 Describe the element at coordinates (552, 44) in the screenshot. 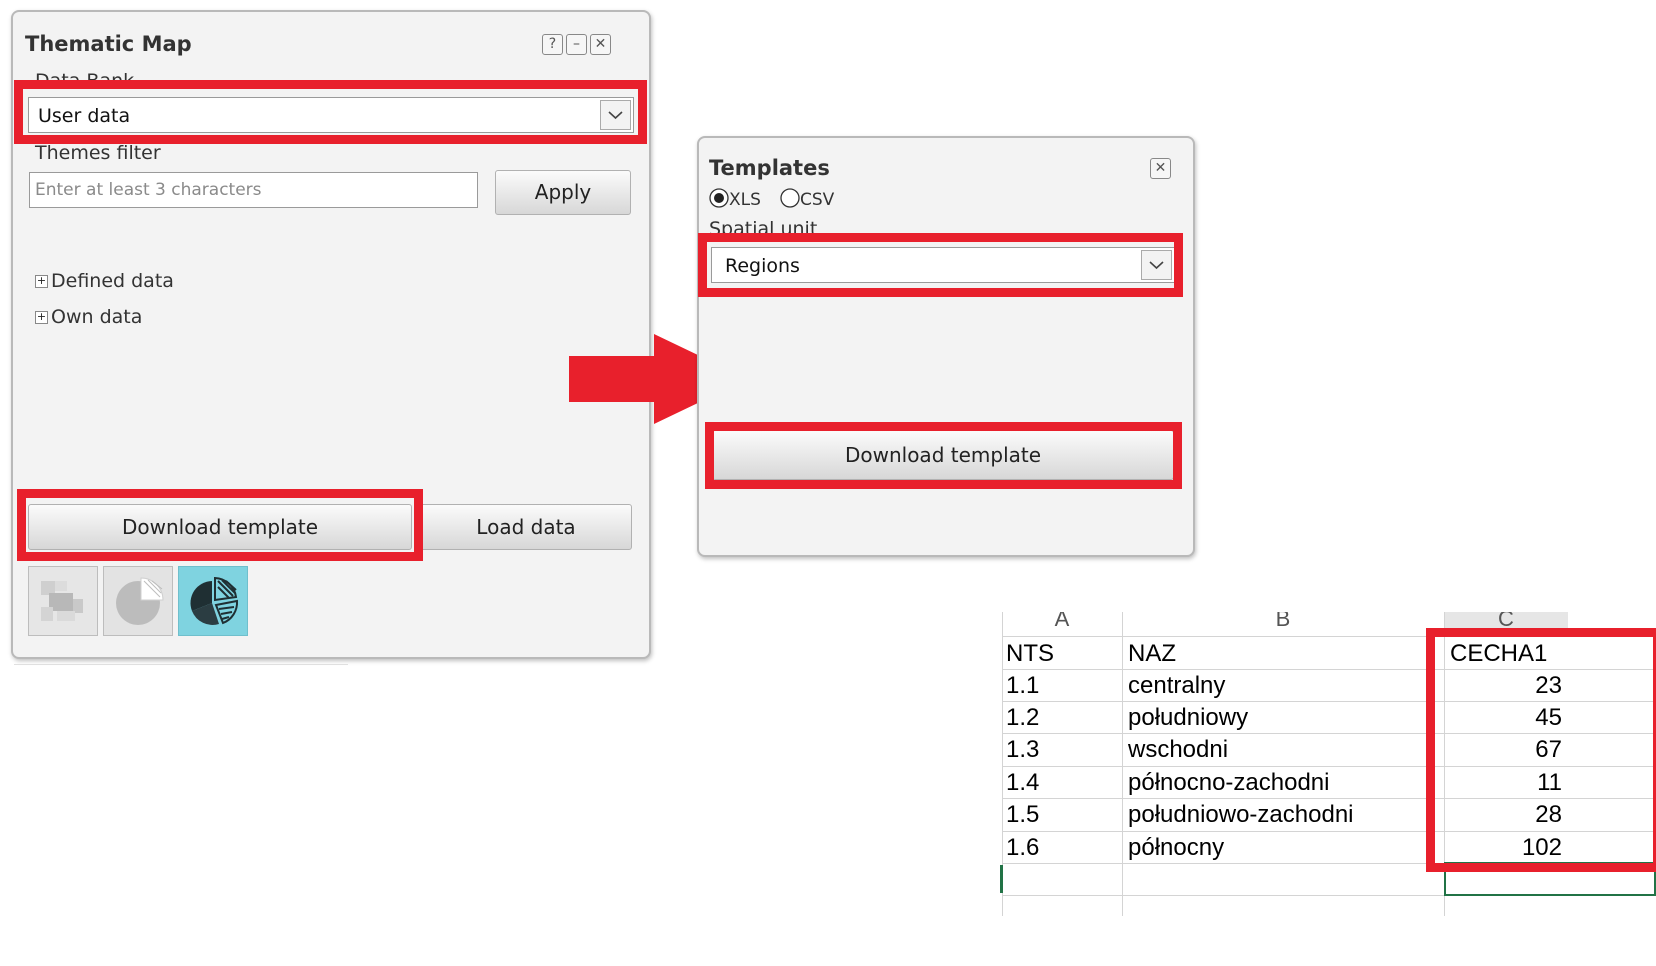

I see `help-icon: ?` at that location.